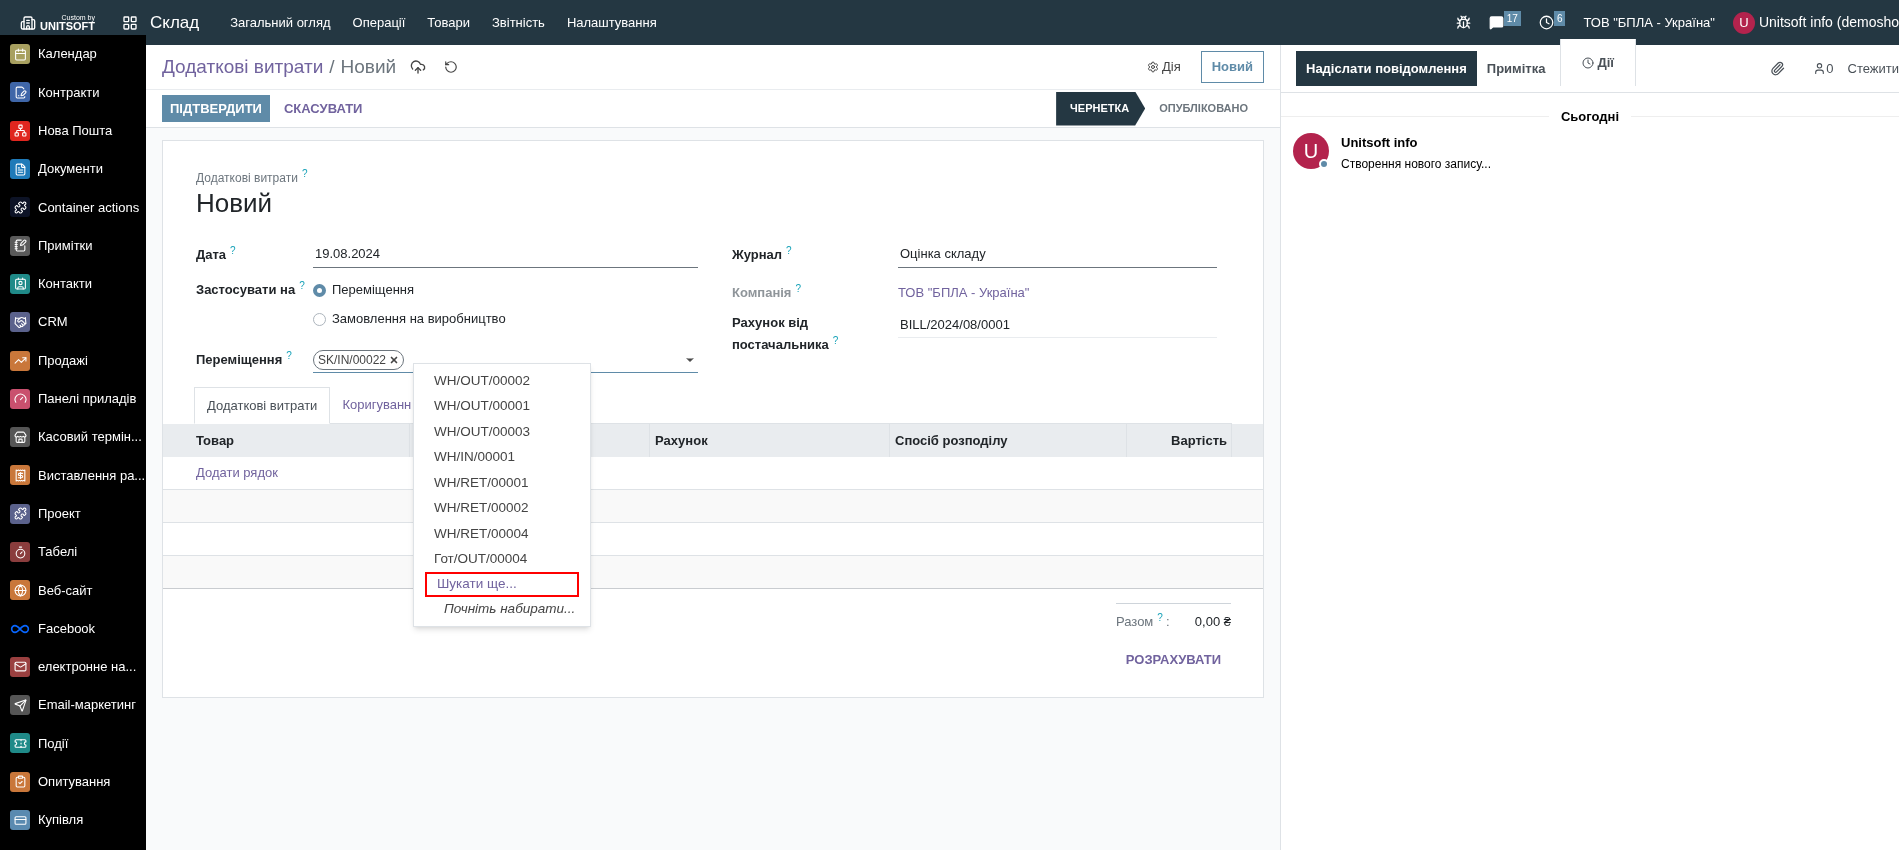 The width and height of the screenshot is (1899, 850). What do you see at coordinates (1649, 22) in the screenshot?
I see `company-switcher: ТОВ "БПЛА - Україна"` at bounding box center [1649, 22].